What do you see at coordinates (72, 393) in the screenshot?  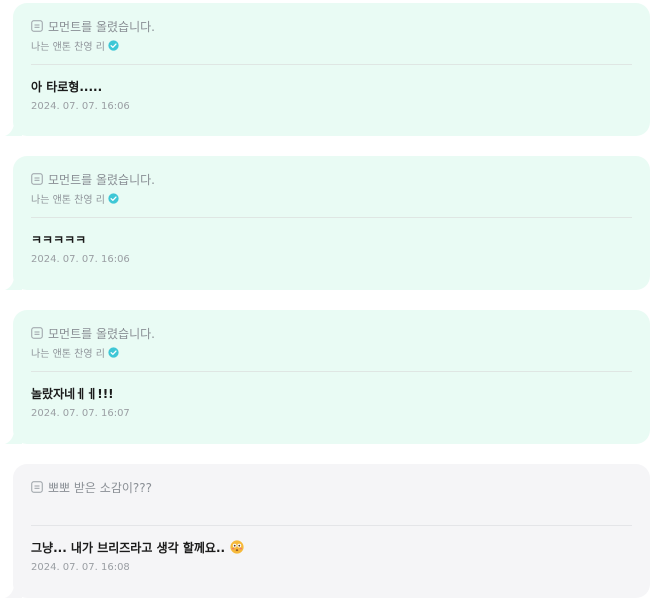 I see `message-text-content: 놀랐자네ㅔㅔ!!!` at bounding box center [72, 393].